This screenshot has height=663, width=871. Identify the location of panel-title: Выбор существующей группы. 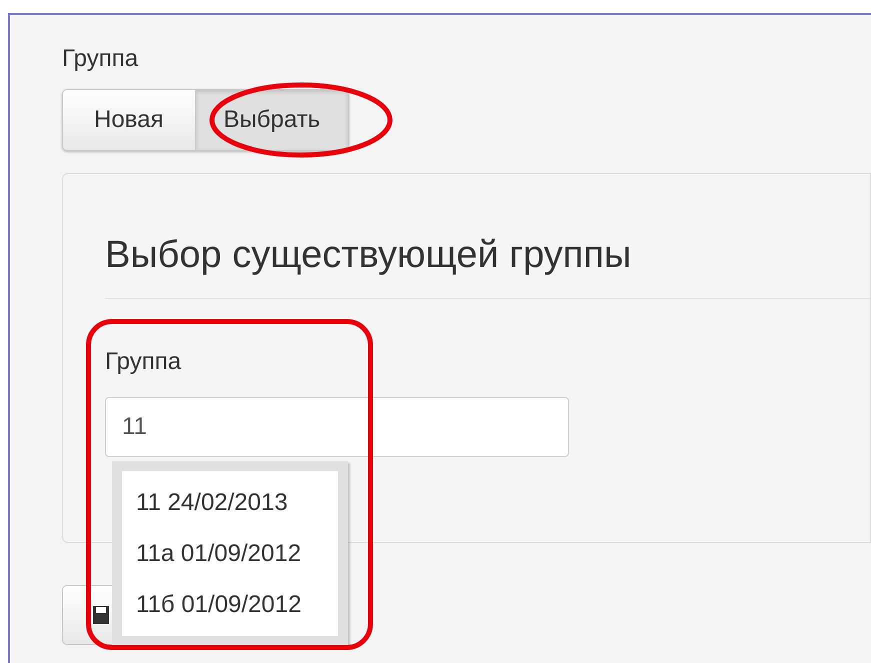
(368, 255).